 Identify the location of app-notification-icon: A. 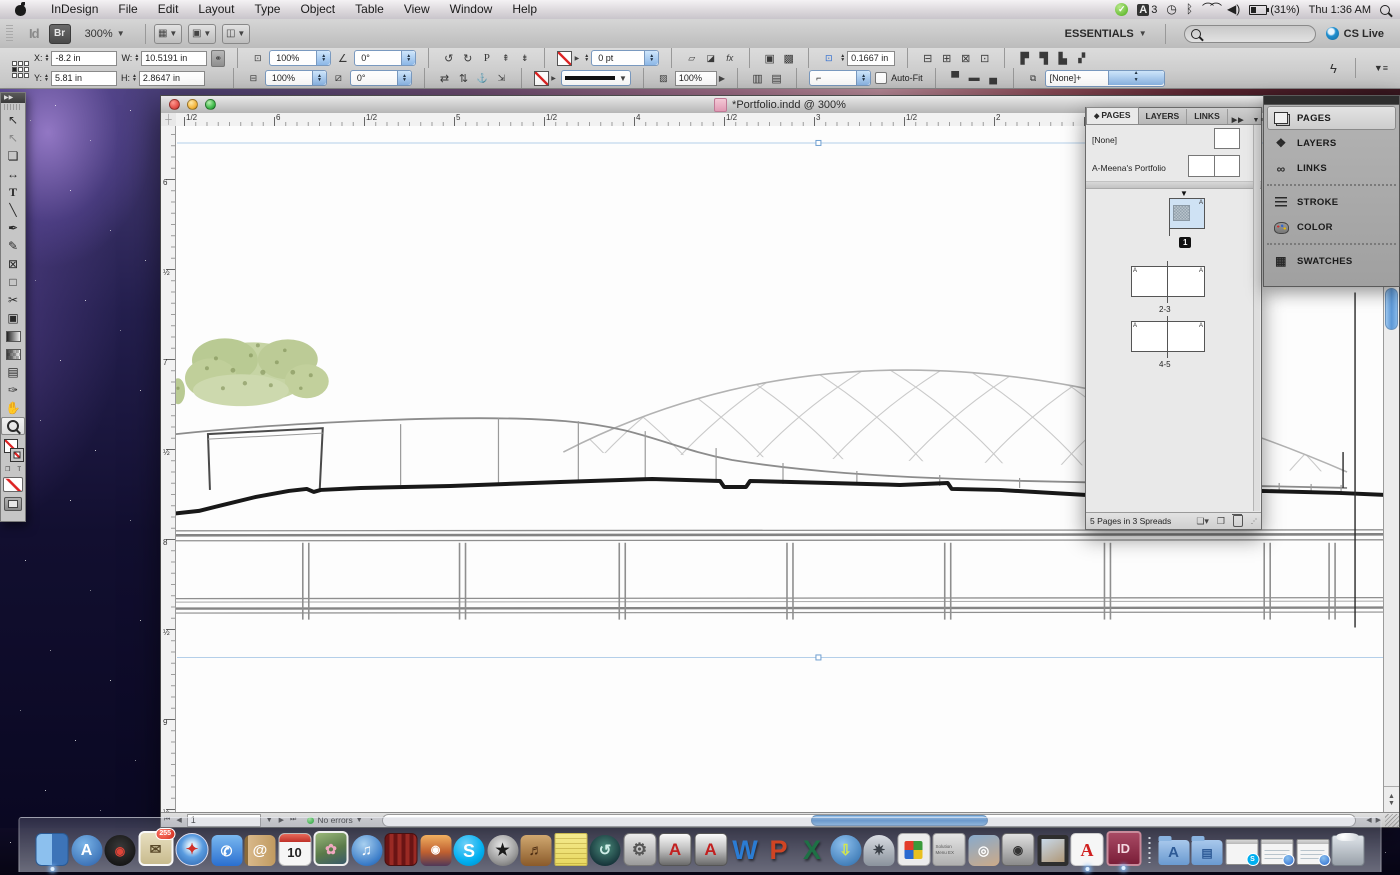
(1143, 9).